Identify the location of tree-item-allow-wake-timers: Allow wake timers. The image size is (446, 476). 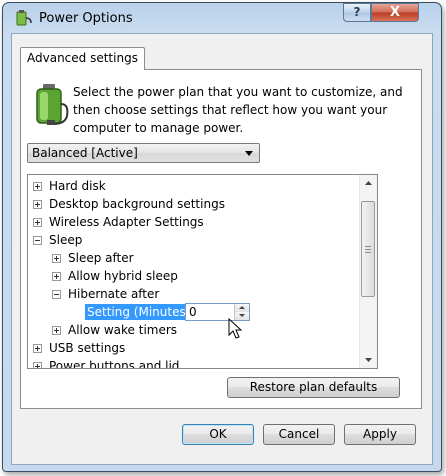
(193, 330).